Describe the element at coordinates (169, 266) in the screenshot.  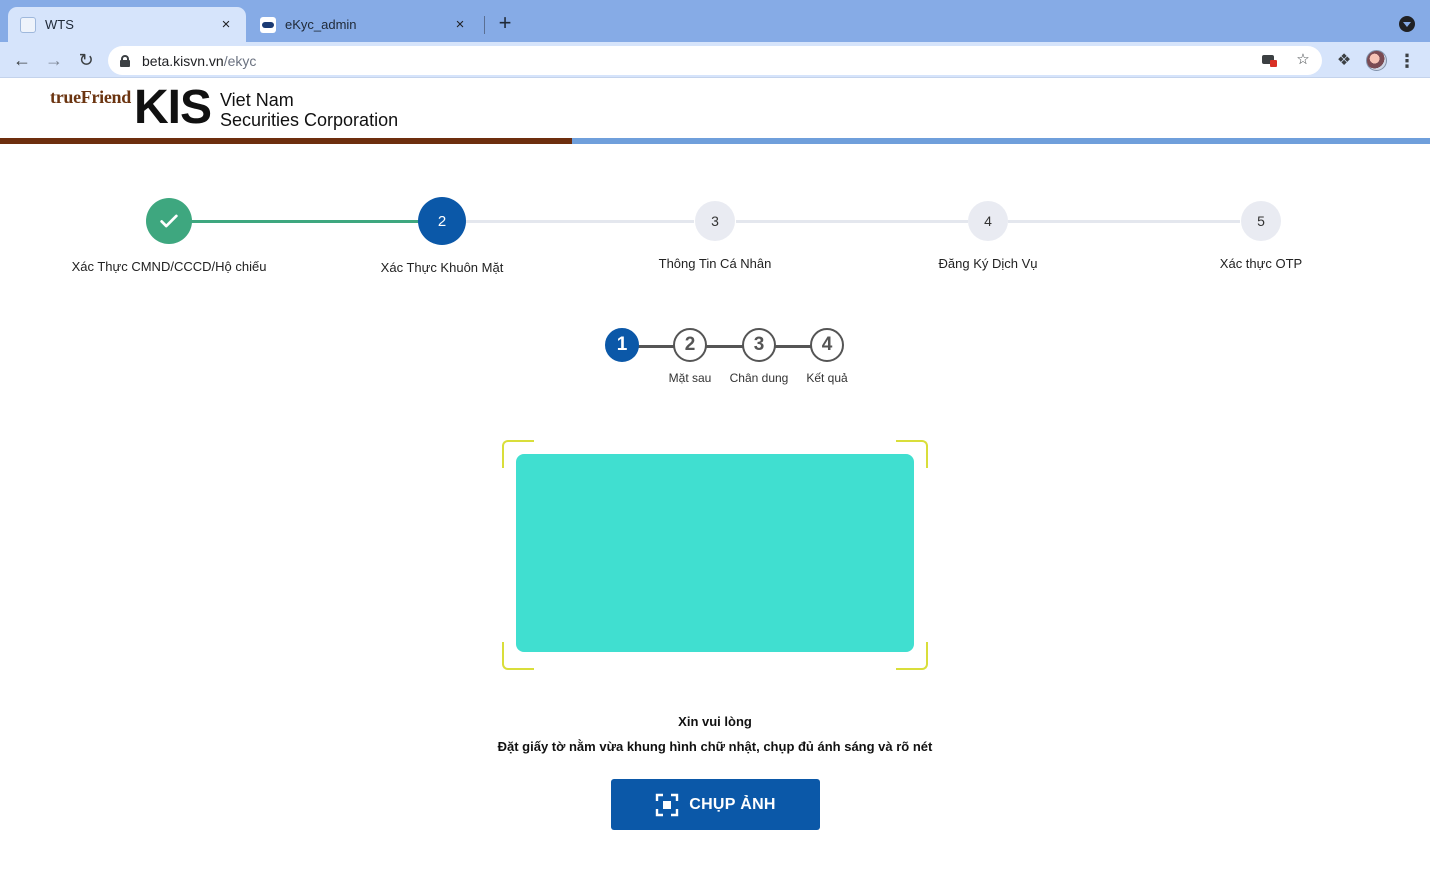
I see `step-label: Xác Thực CMND/CCCD/Hộ chiếu` at that location.